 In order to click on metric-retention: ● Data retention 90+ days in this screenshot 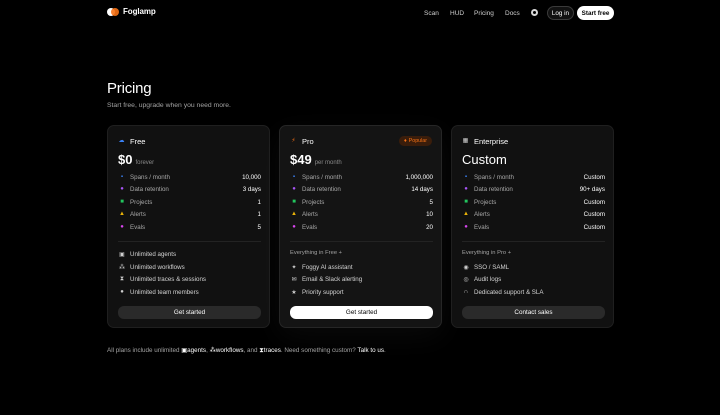, I will do `click(533, 189)`.